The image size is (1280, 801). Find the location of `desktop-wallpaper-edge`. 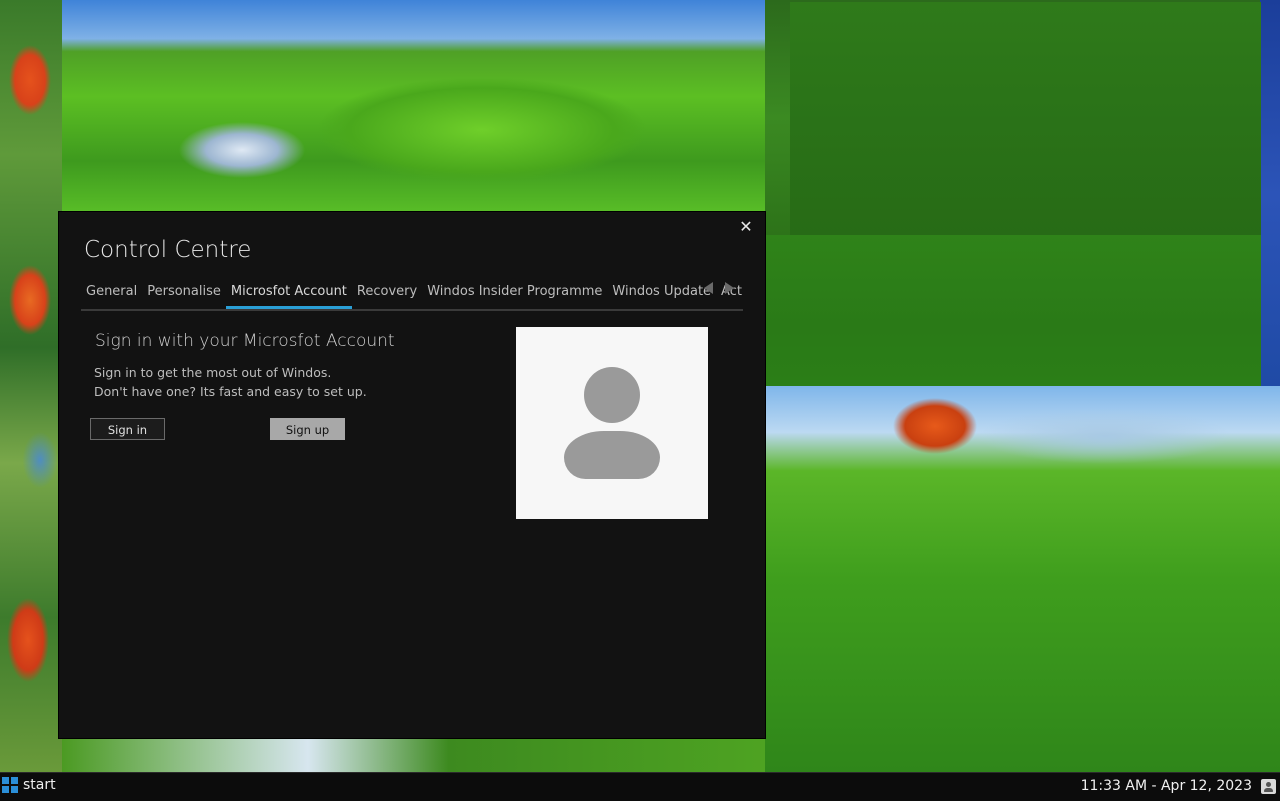

desktop-wallpaper-edge is located at coordinates (1270, 195).